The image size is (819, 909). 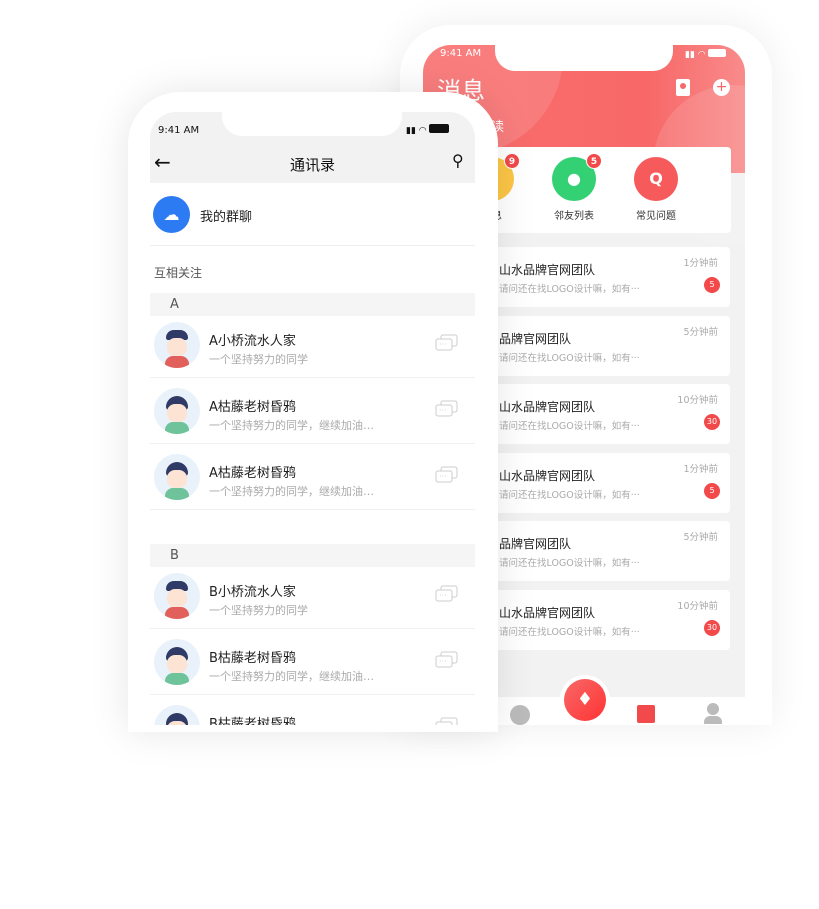 What do you see at coordinates (312, 662) in the screenshot?
I see `contact-row: B枯藤老树昏鸦一个坚持努力的同学，继续加油… ···` at bounding box center [312, 662].